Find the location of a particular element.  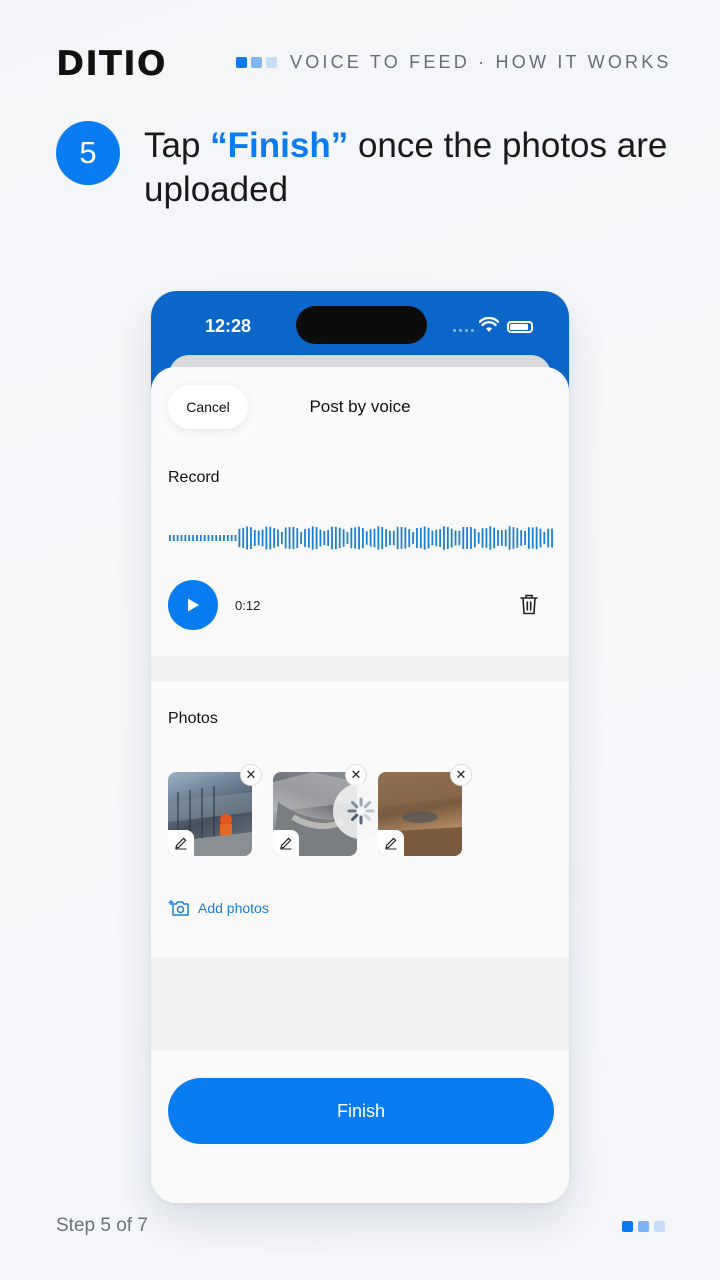

footer-progress-dots is located at coordinates (643, 1226).